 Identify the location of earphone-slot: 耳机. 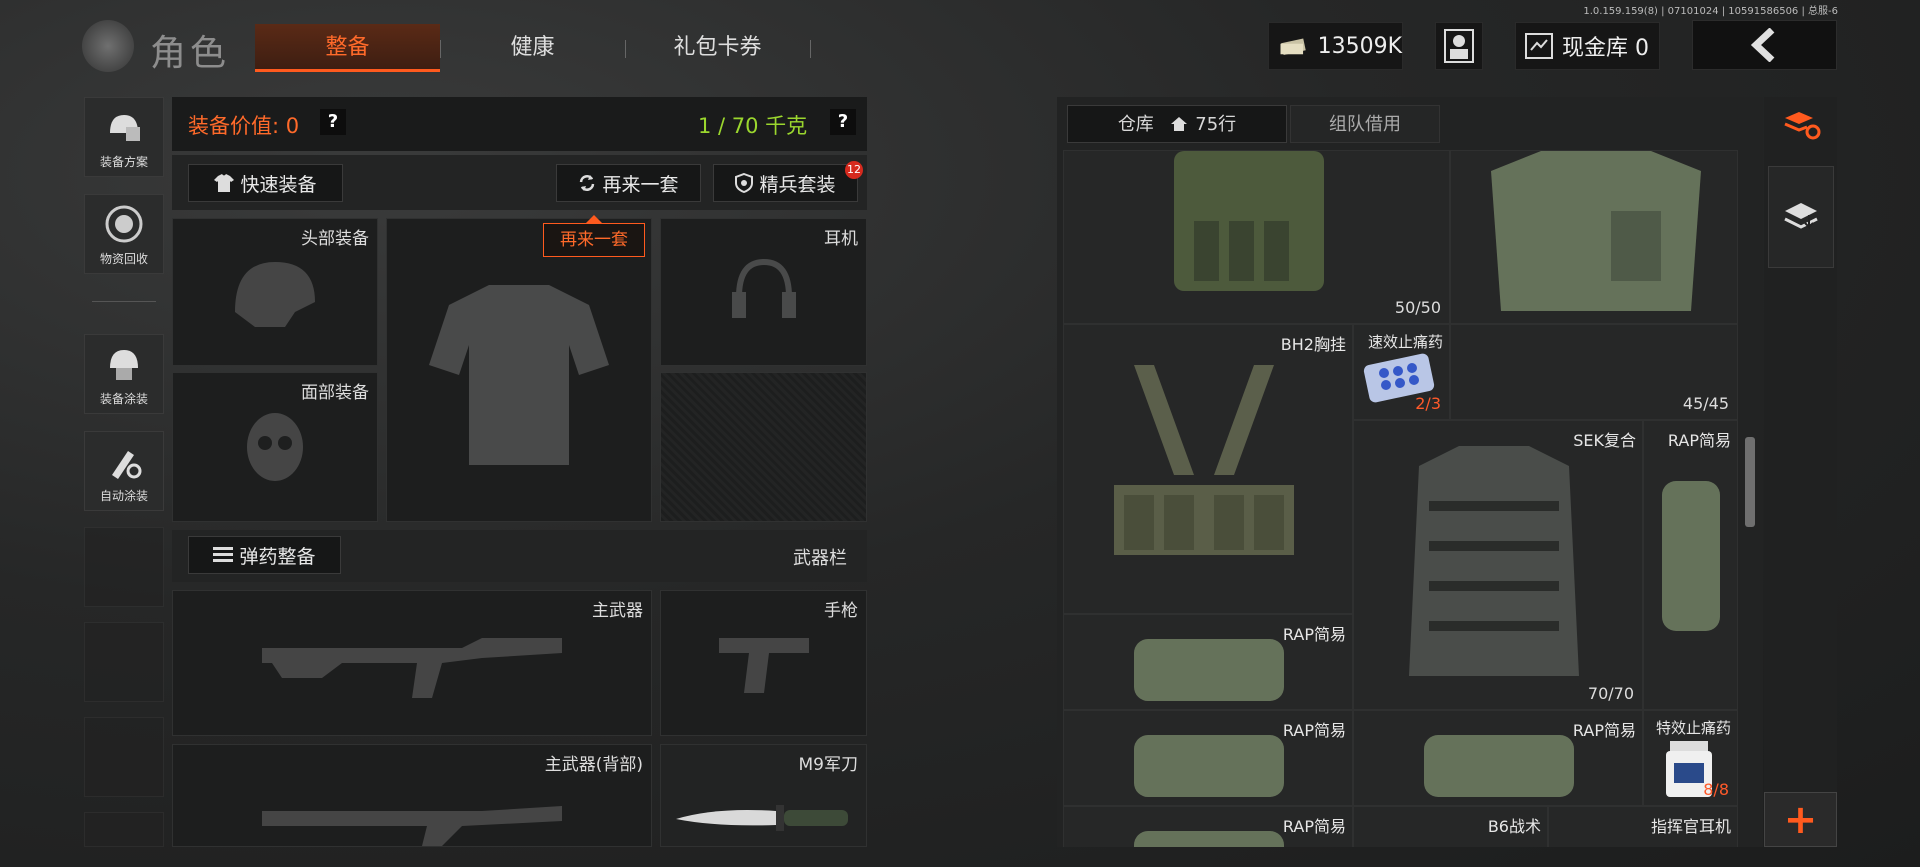
(763, 292).